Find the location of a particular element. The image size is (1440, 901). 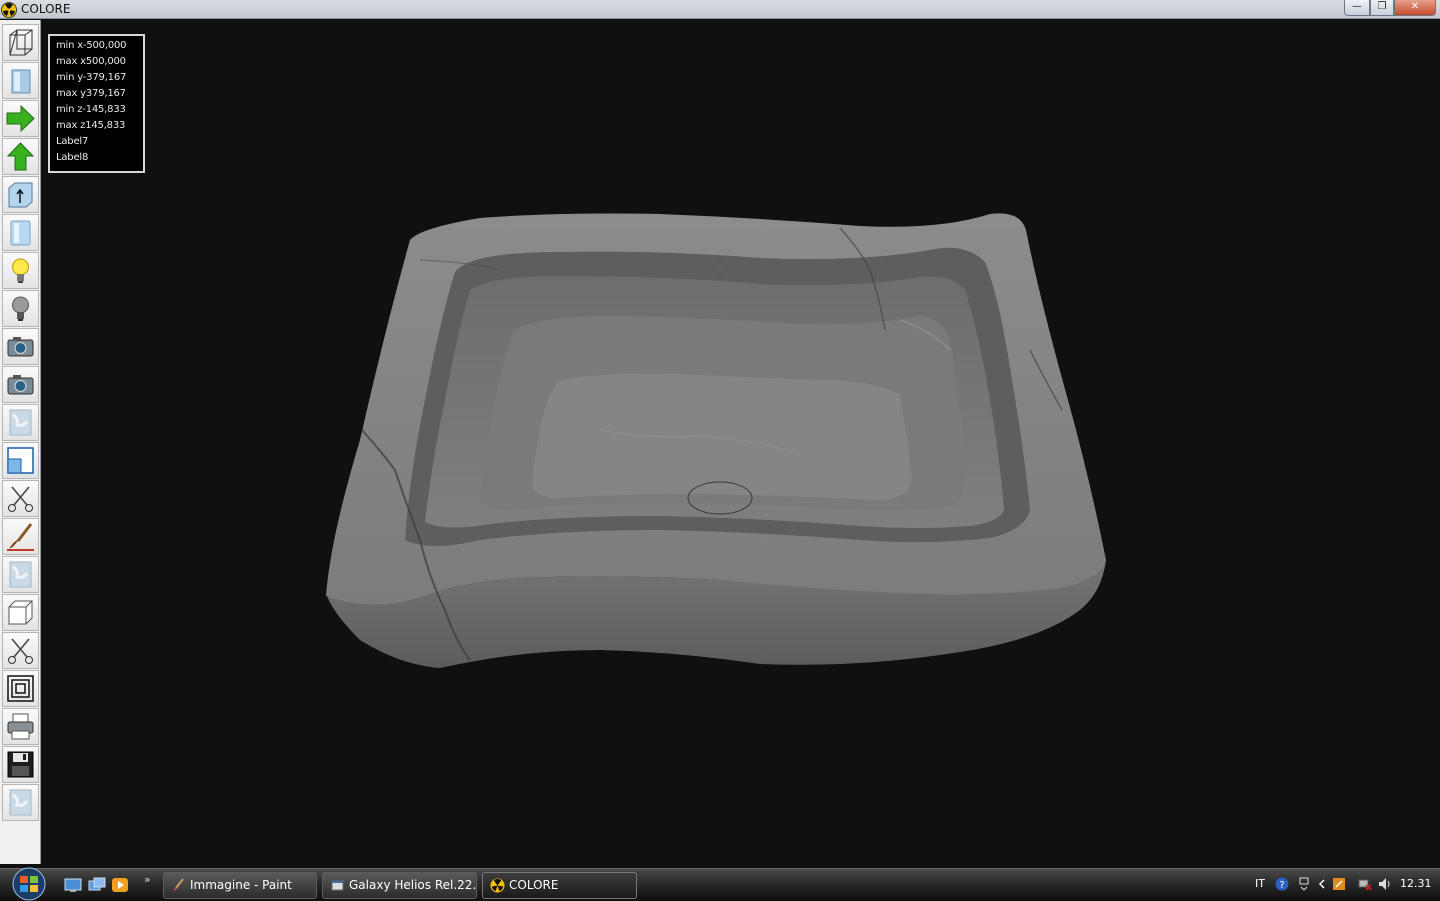

label7: Label7 is located at coordinates (72, 141).